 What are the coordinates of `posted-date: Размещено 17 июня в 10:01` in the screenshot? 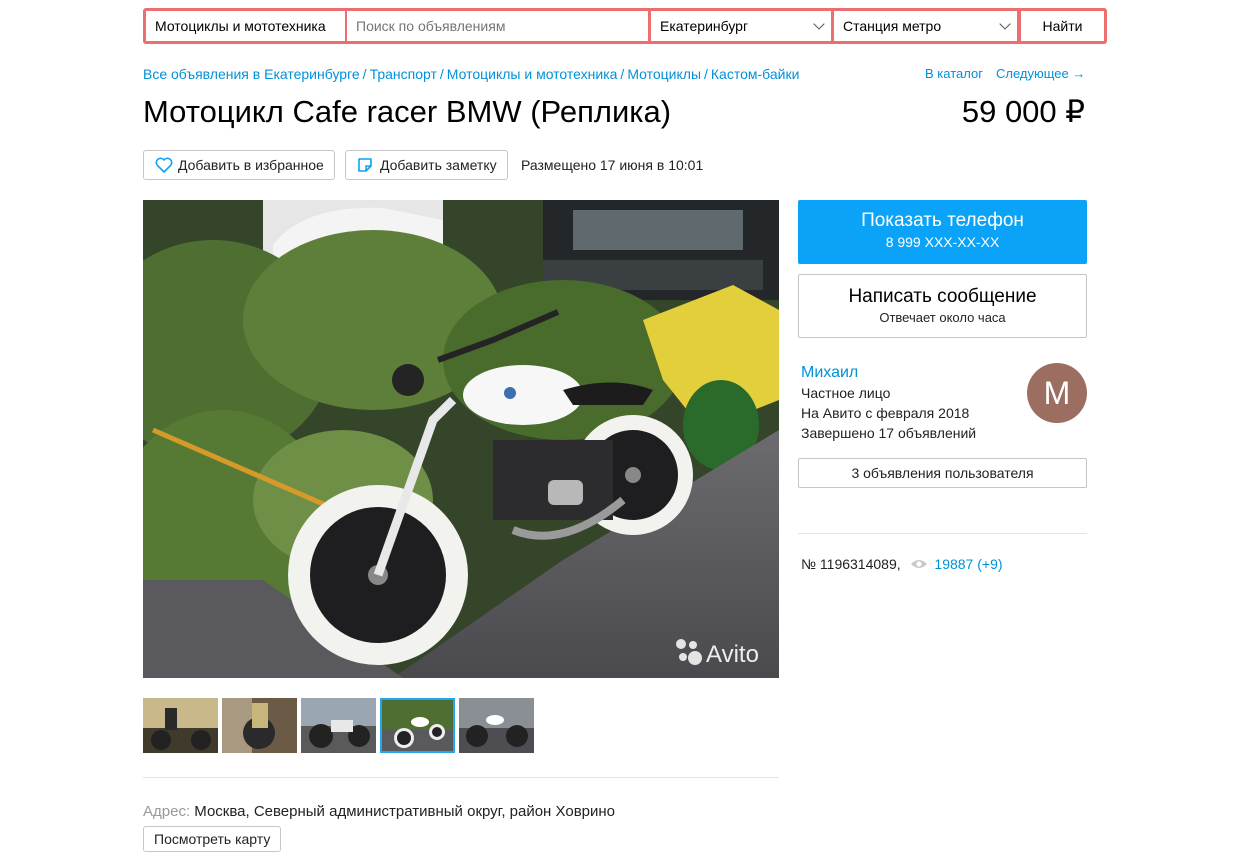 It's located at (612, 165).